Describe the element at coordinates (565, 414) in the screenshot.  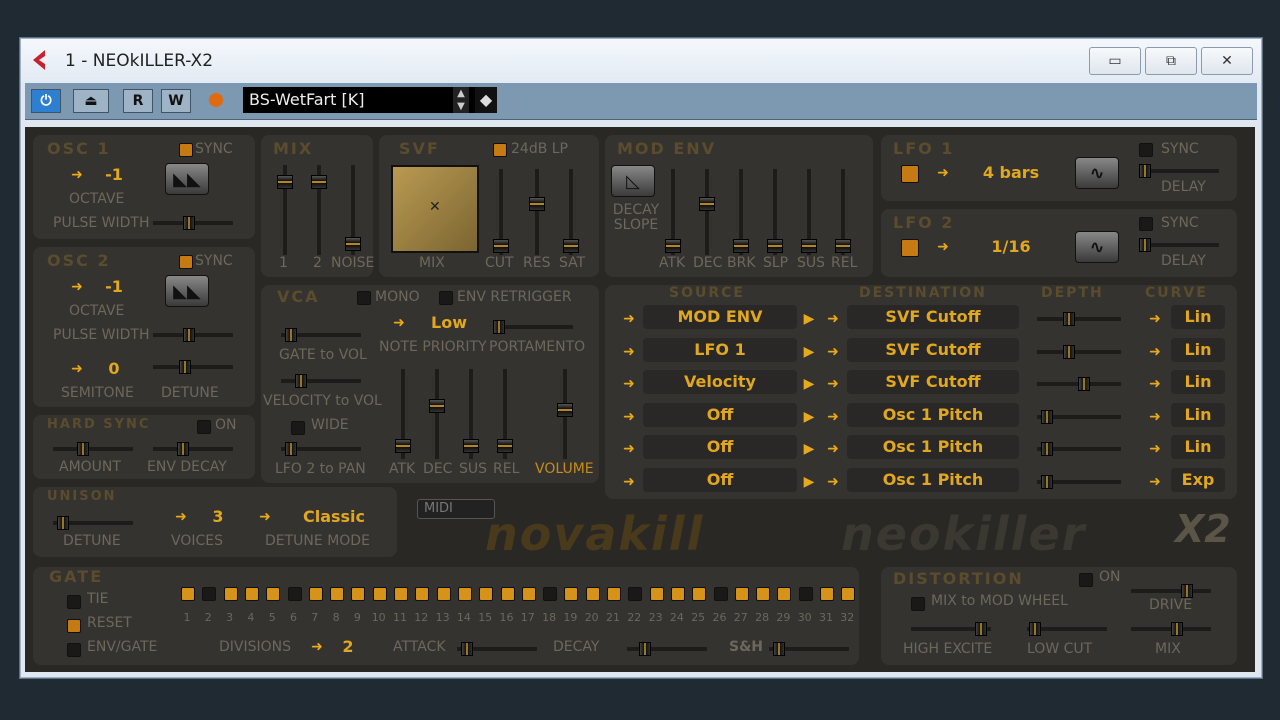
I see `vca-volume-fader` at that location.